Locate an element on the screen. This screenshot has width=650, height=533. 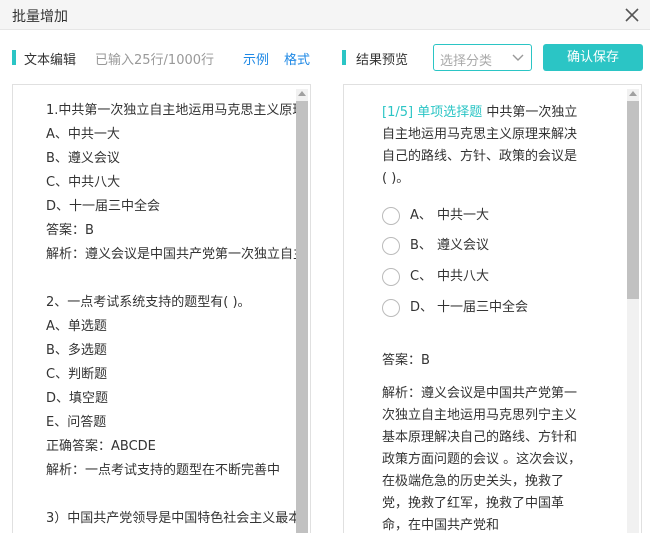
line-count-status: 已输入25行/1000行 is located at coordinates (155, 60).